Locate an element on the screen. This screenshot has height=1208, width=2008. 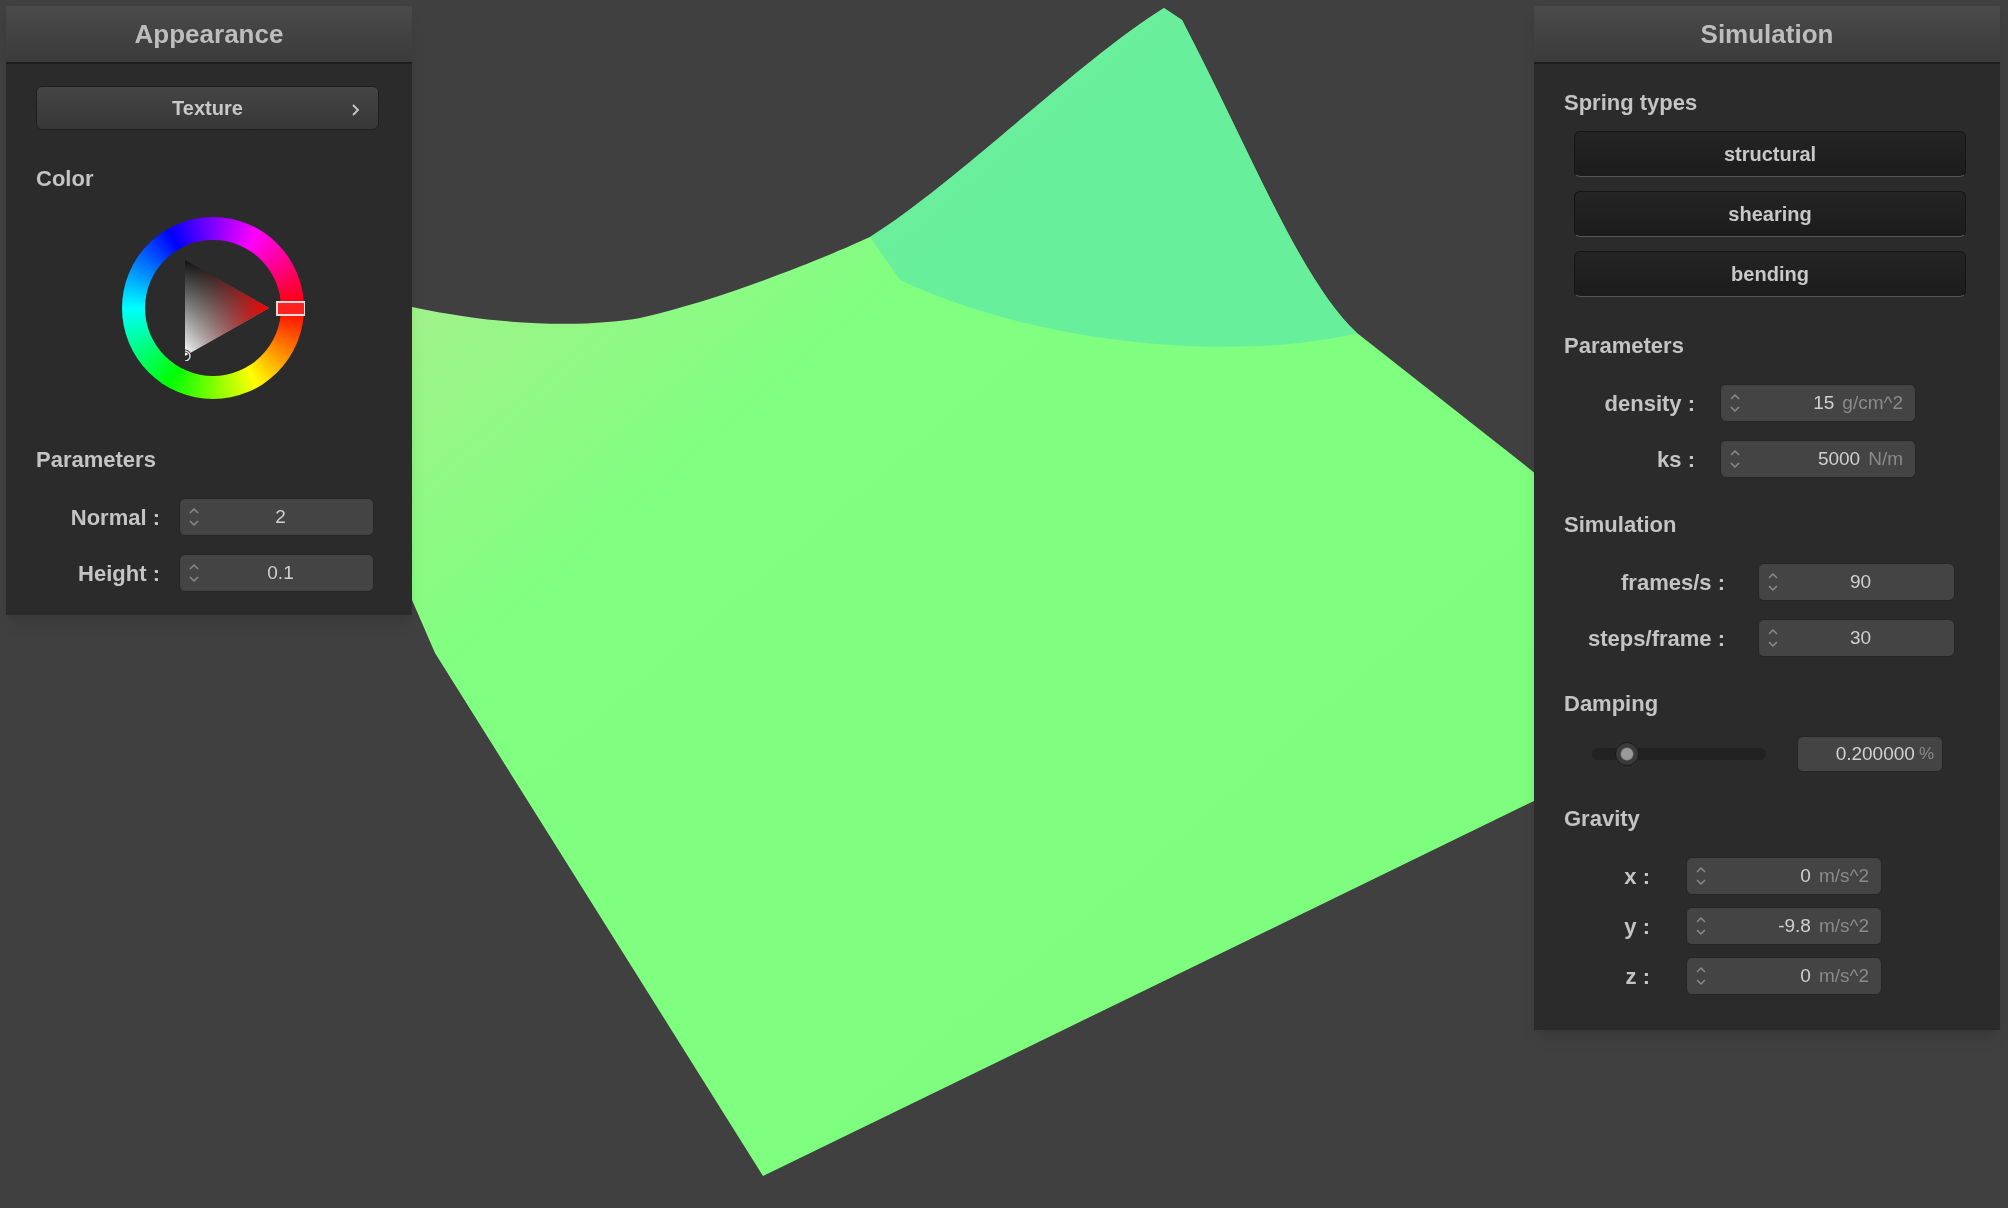
field-value: 2 is located at coordinates (280, 516).